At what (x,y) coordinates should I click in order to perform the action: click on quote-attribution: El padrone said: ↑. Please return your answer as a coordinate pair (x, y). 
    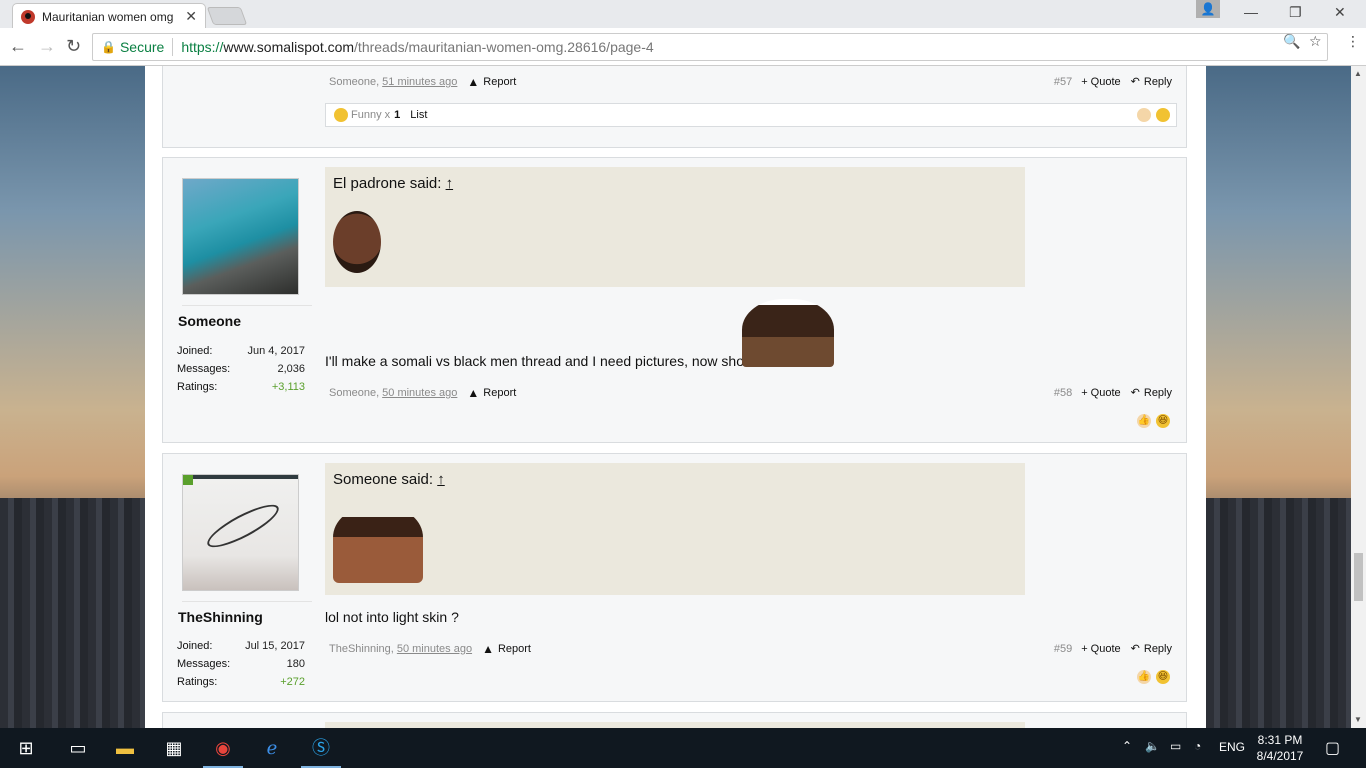
    Looking at the image, I should click on (393, 183).